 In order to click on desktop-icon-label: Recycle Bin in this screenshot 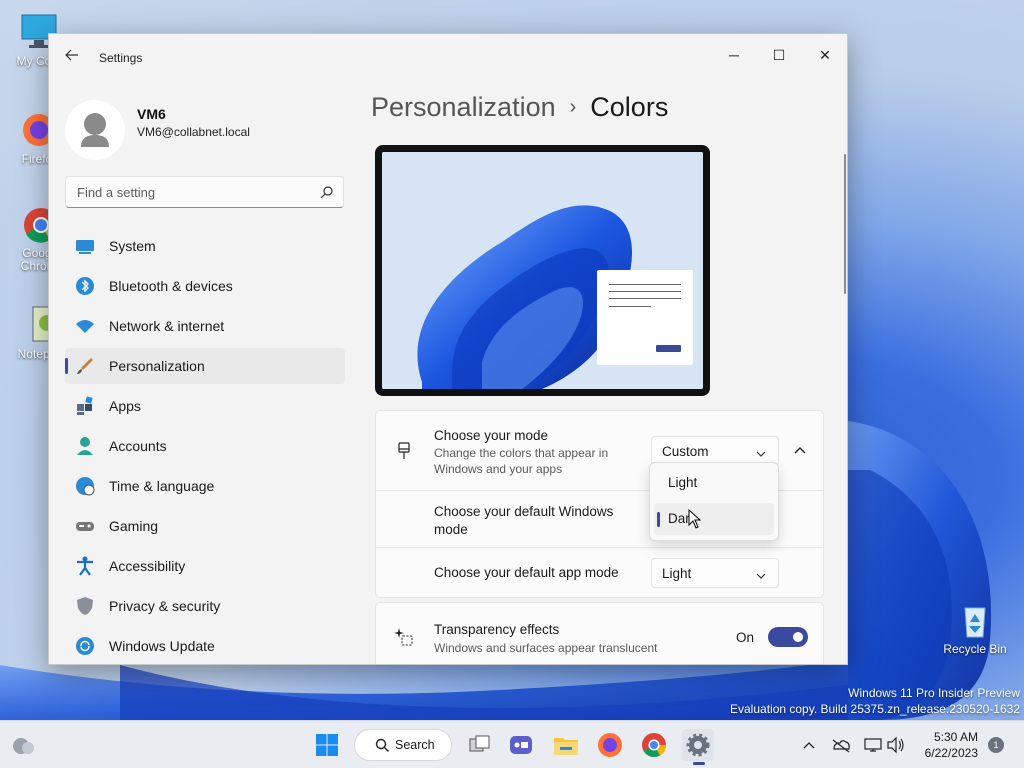, I will do `click(975, 649)`.